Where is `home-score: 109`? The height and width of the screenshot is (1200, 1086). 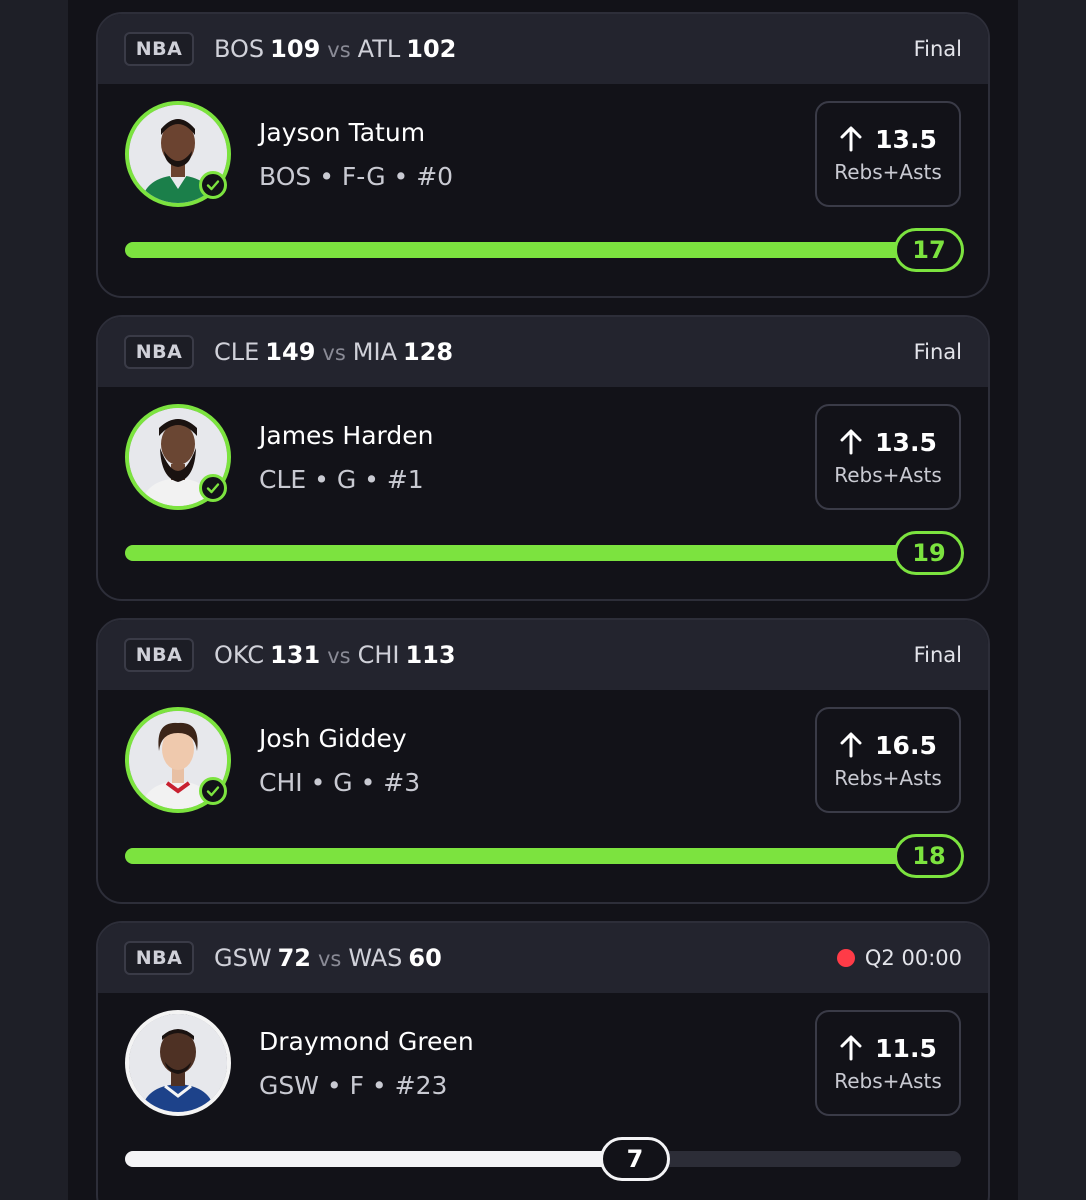
home-score: 109 is located at coordinates (295, 49).